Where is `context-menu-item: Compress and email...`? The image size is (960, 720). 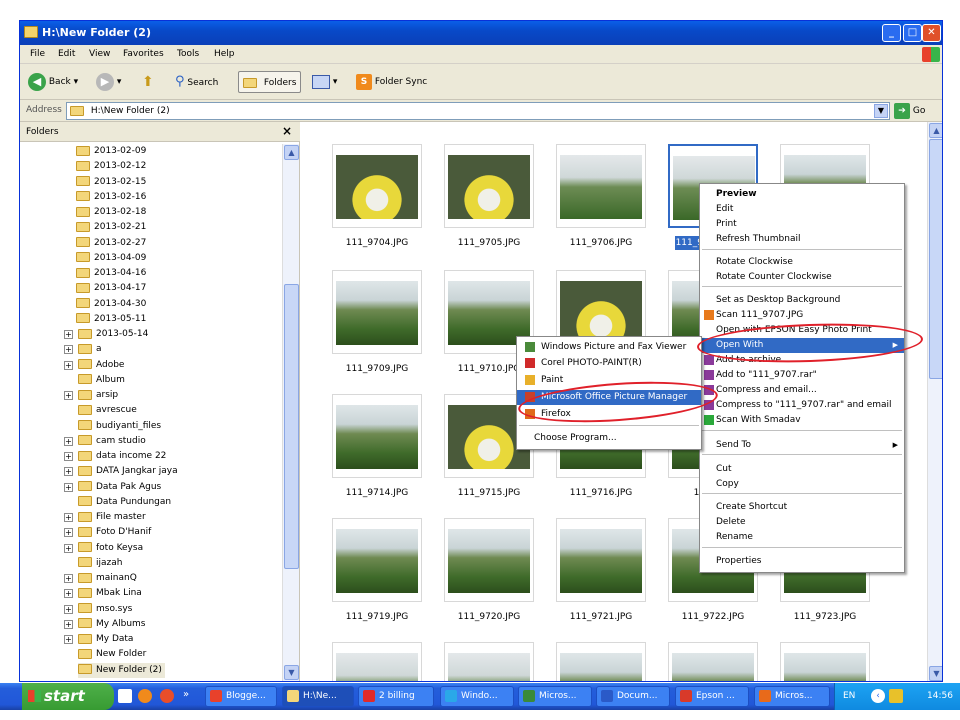 context-menu-item: Compress and email... is located at coordinates (802, 390).